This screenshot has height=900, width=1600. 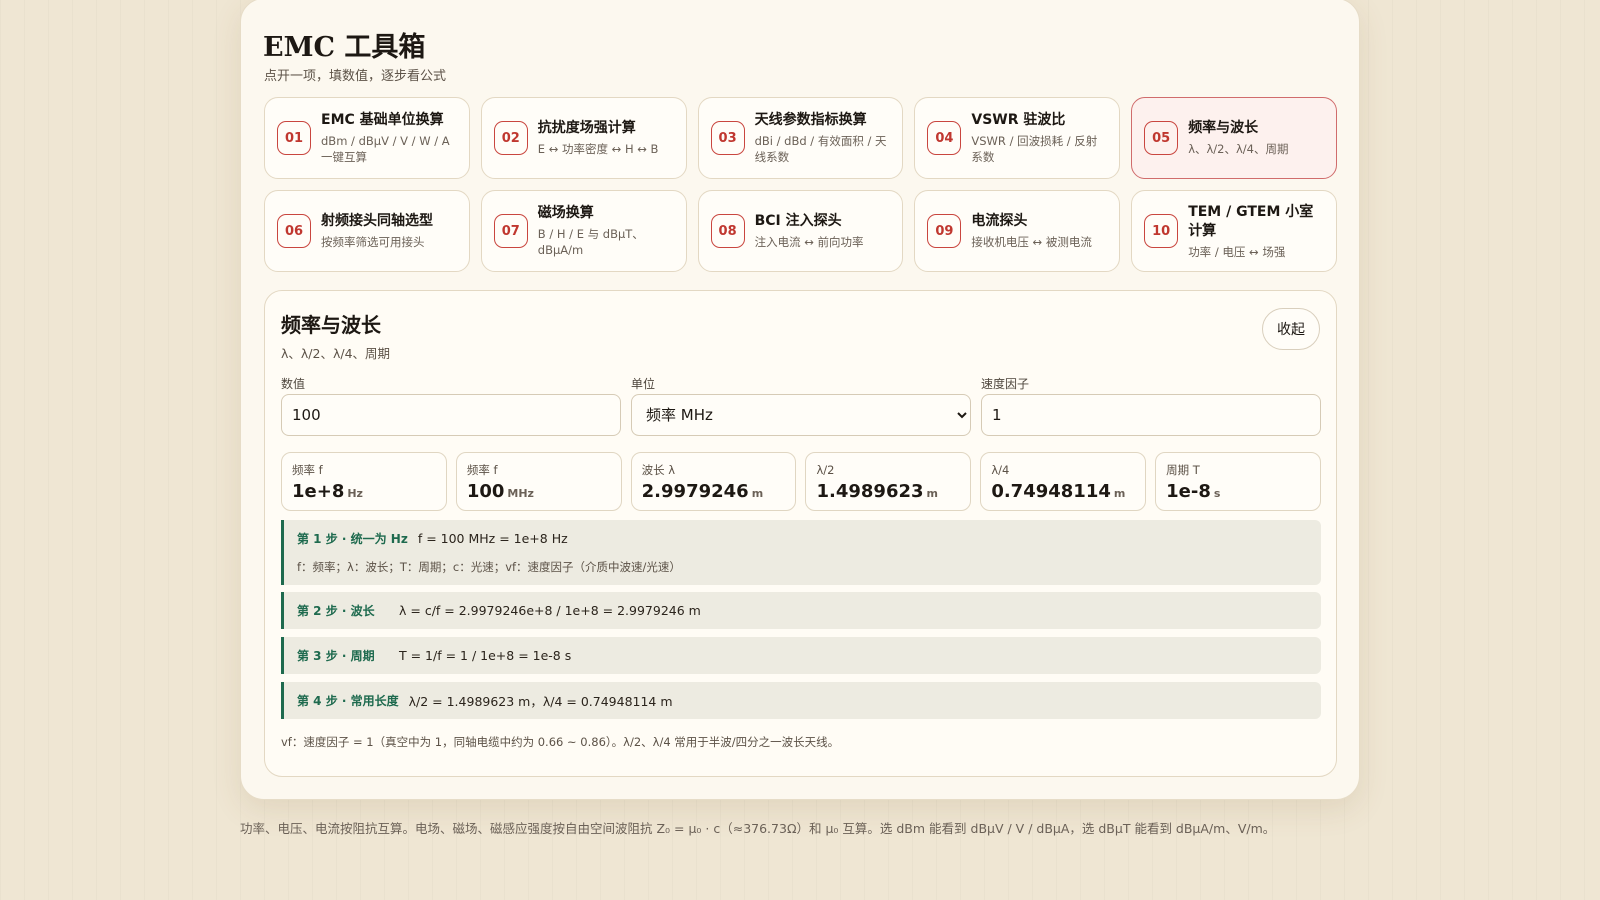 What do you see at coordinates (999, 221) in the screenshot?
I see `tool-name: 电流探头` at bounding box center [999, 221].